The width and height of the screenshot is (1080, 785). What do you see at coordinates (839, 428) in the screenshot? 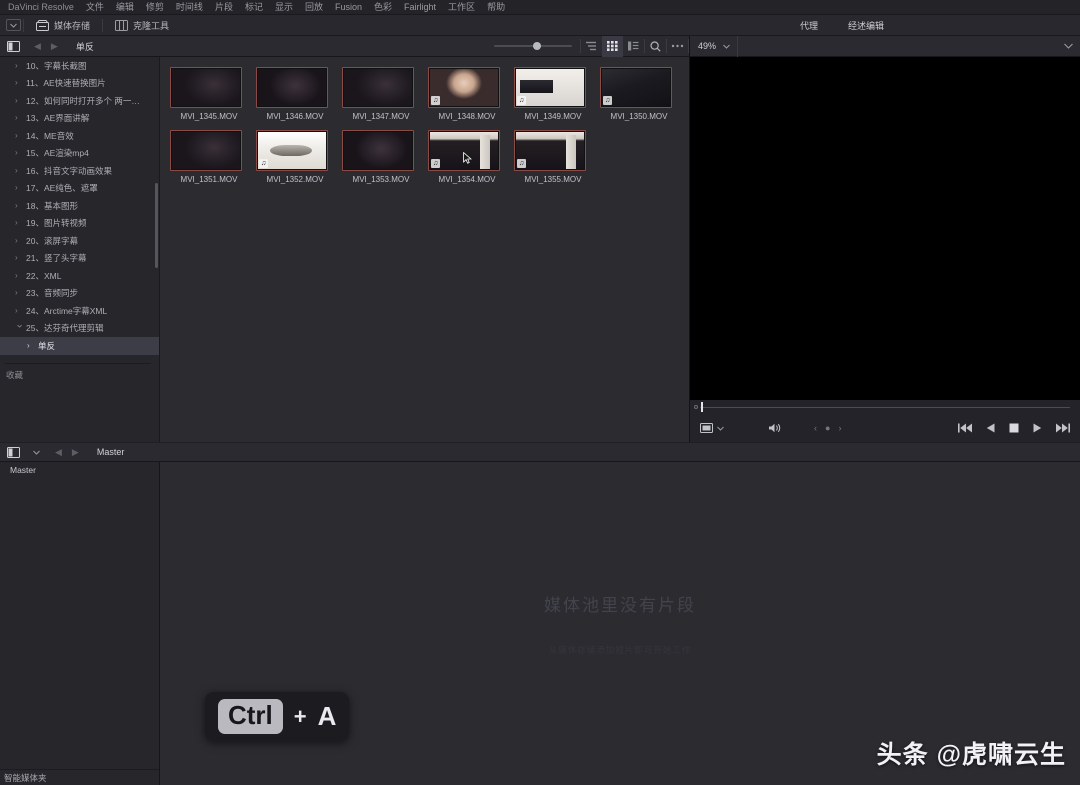
I see `next-marker-icon: ›` at bounding box center [839, 428].